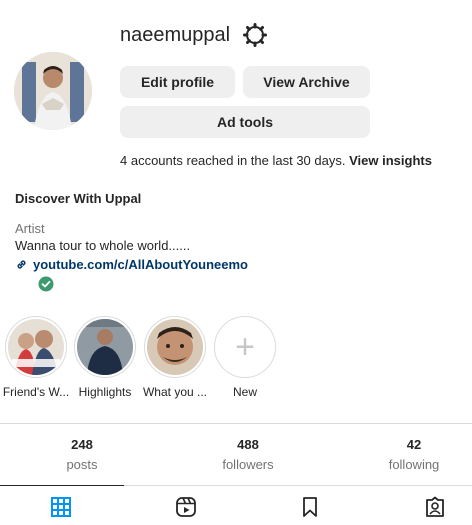 The height and width of the screenshot is (525, 472). Describe the element at coordinates (248, 444) in the screenshot. I see `followers-count-value: 488` at that location.